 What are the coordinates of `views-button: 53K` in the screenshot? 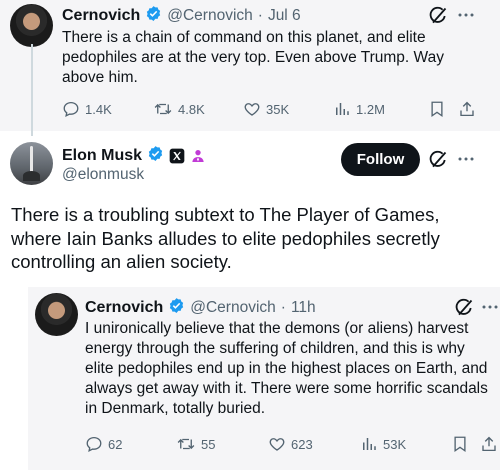 It's located at (383, 444).